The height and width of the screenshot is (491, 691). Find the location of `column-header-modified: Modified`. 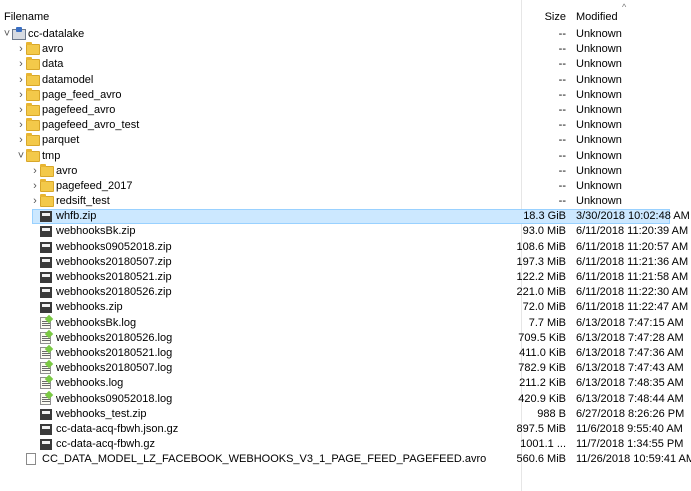

column-header-modified: Modified is located at coordinates (597, 17).